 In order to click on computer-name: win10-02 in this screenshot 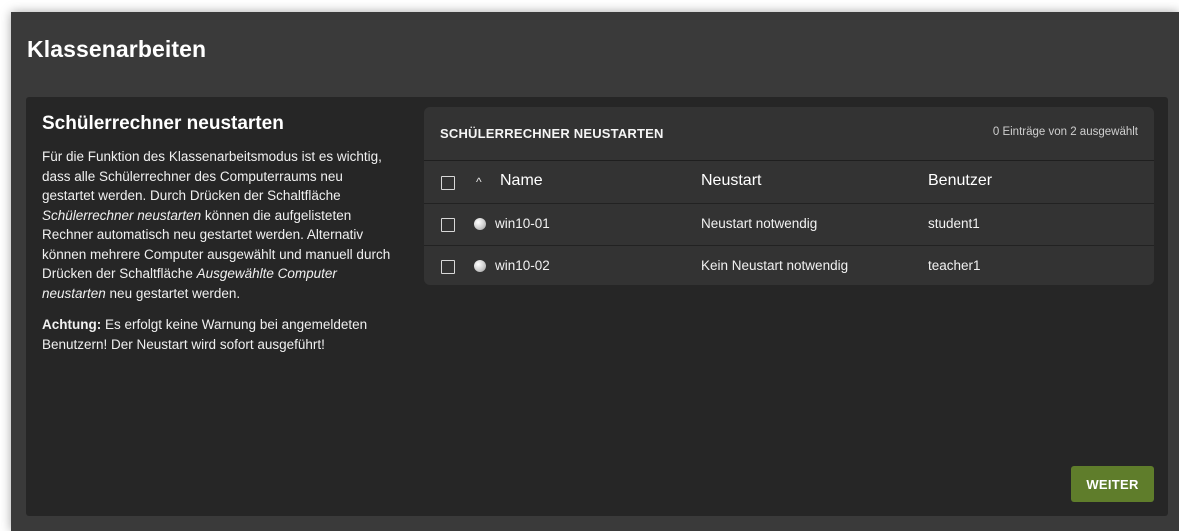, I will do `click(522, 265)`.